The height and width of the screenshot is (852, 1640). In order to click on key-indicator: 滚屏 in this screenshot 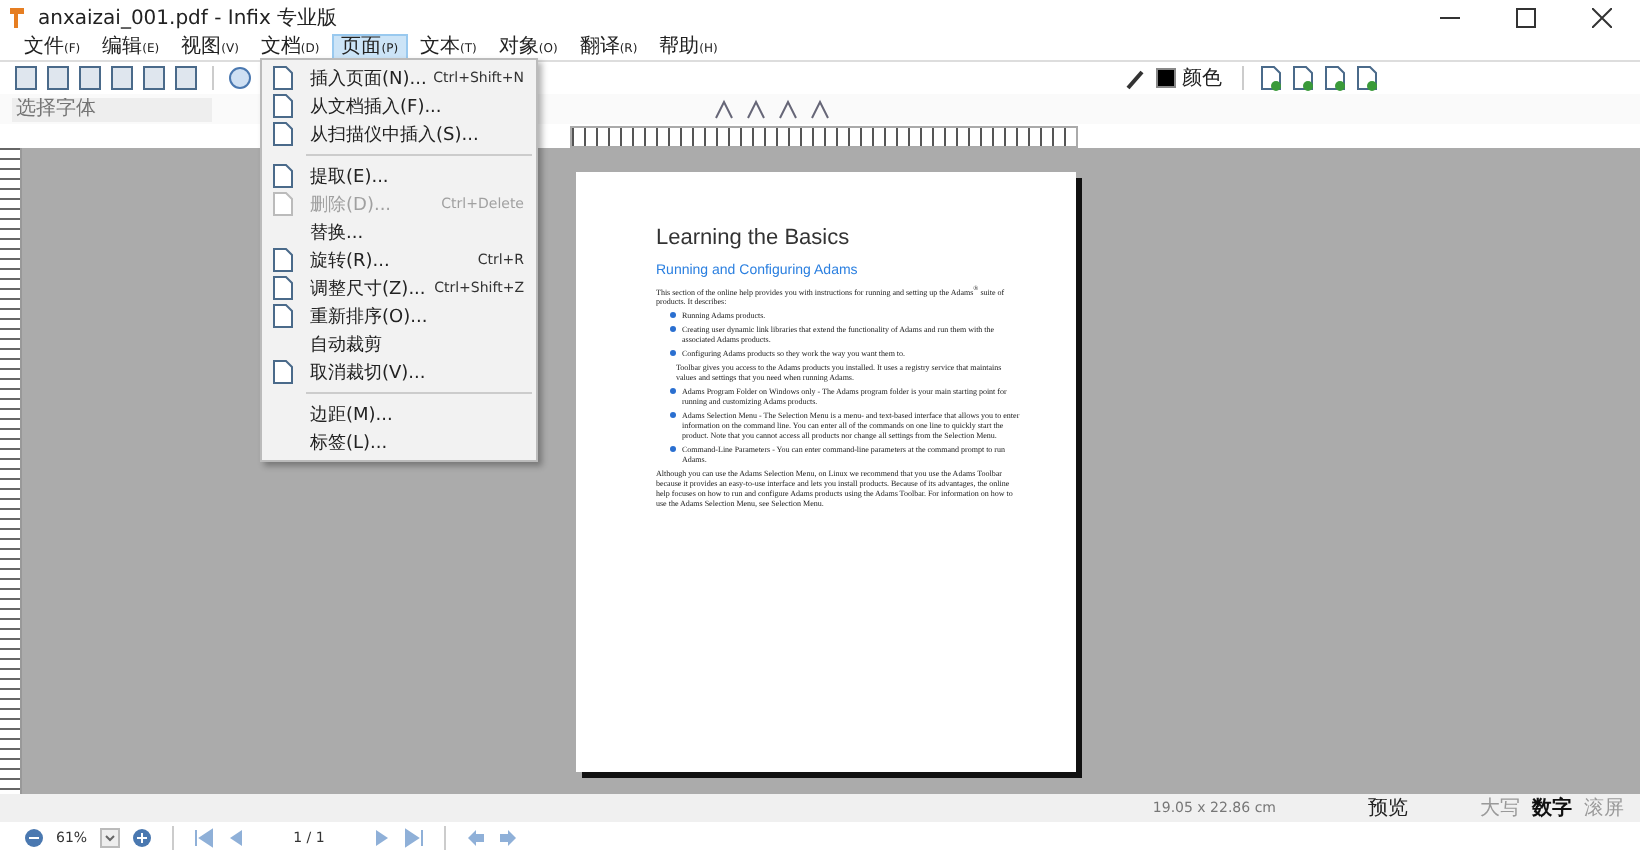, I will do `click(1604, 808)`.